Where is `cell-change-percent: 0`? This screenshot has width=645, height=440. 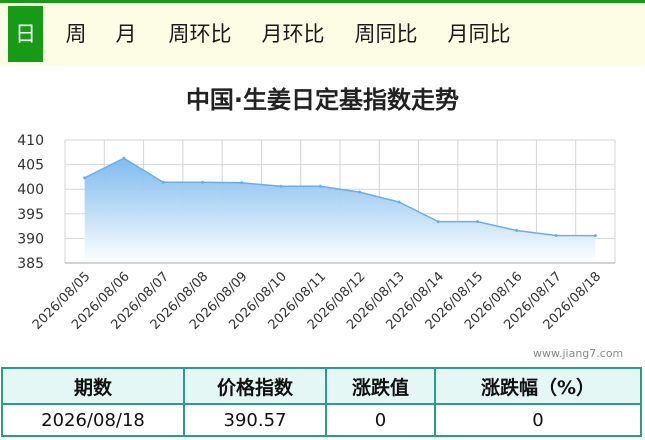
cell-change-percent: 0 is located at coordinates (538, 420).